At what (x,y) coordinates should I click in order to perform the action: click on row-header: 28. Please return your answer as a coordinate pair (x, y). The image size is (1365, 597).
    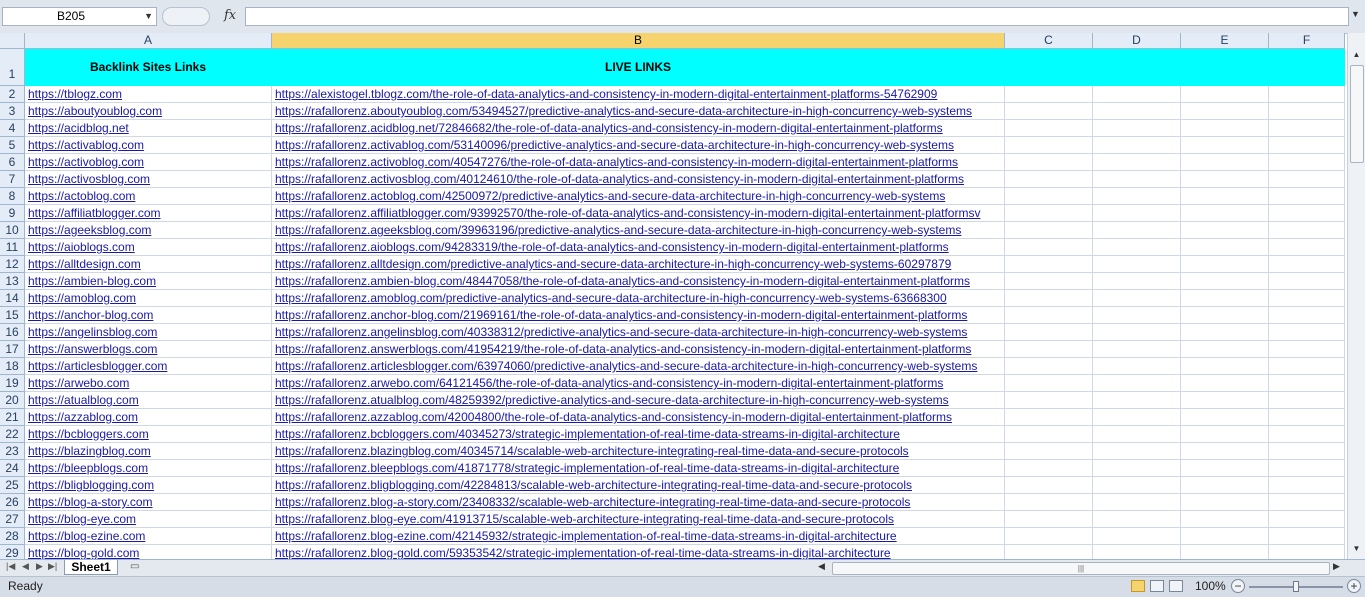
    Looking at the image, I should click on (12, 536).